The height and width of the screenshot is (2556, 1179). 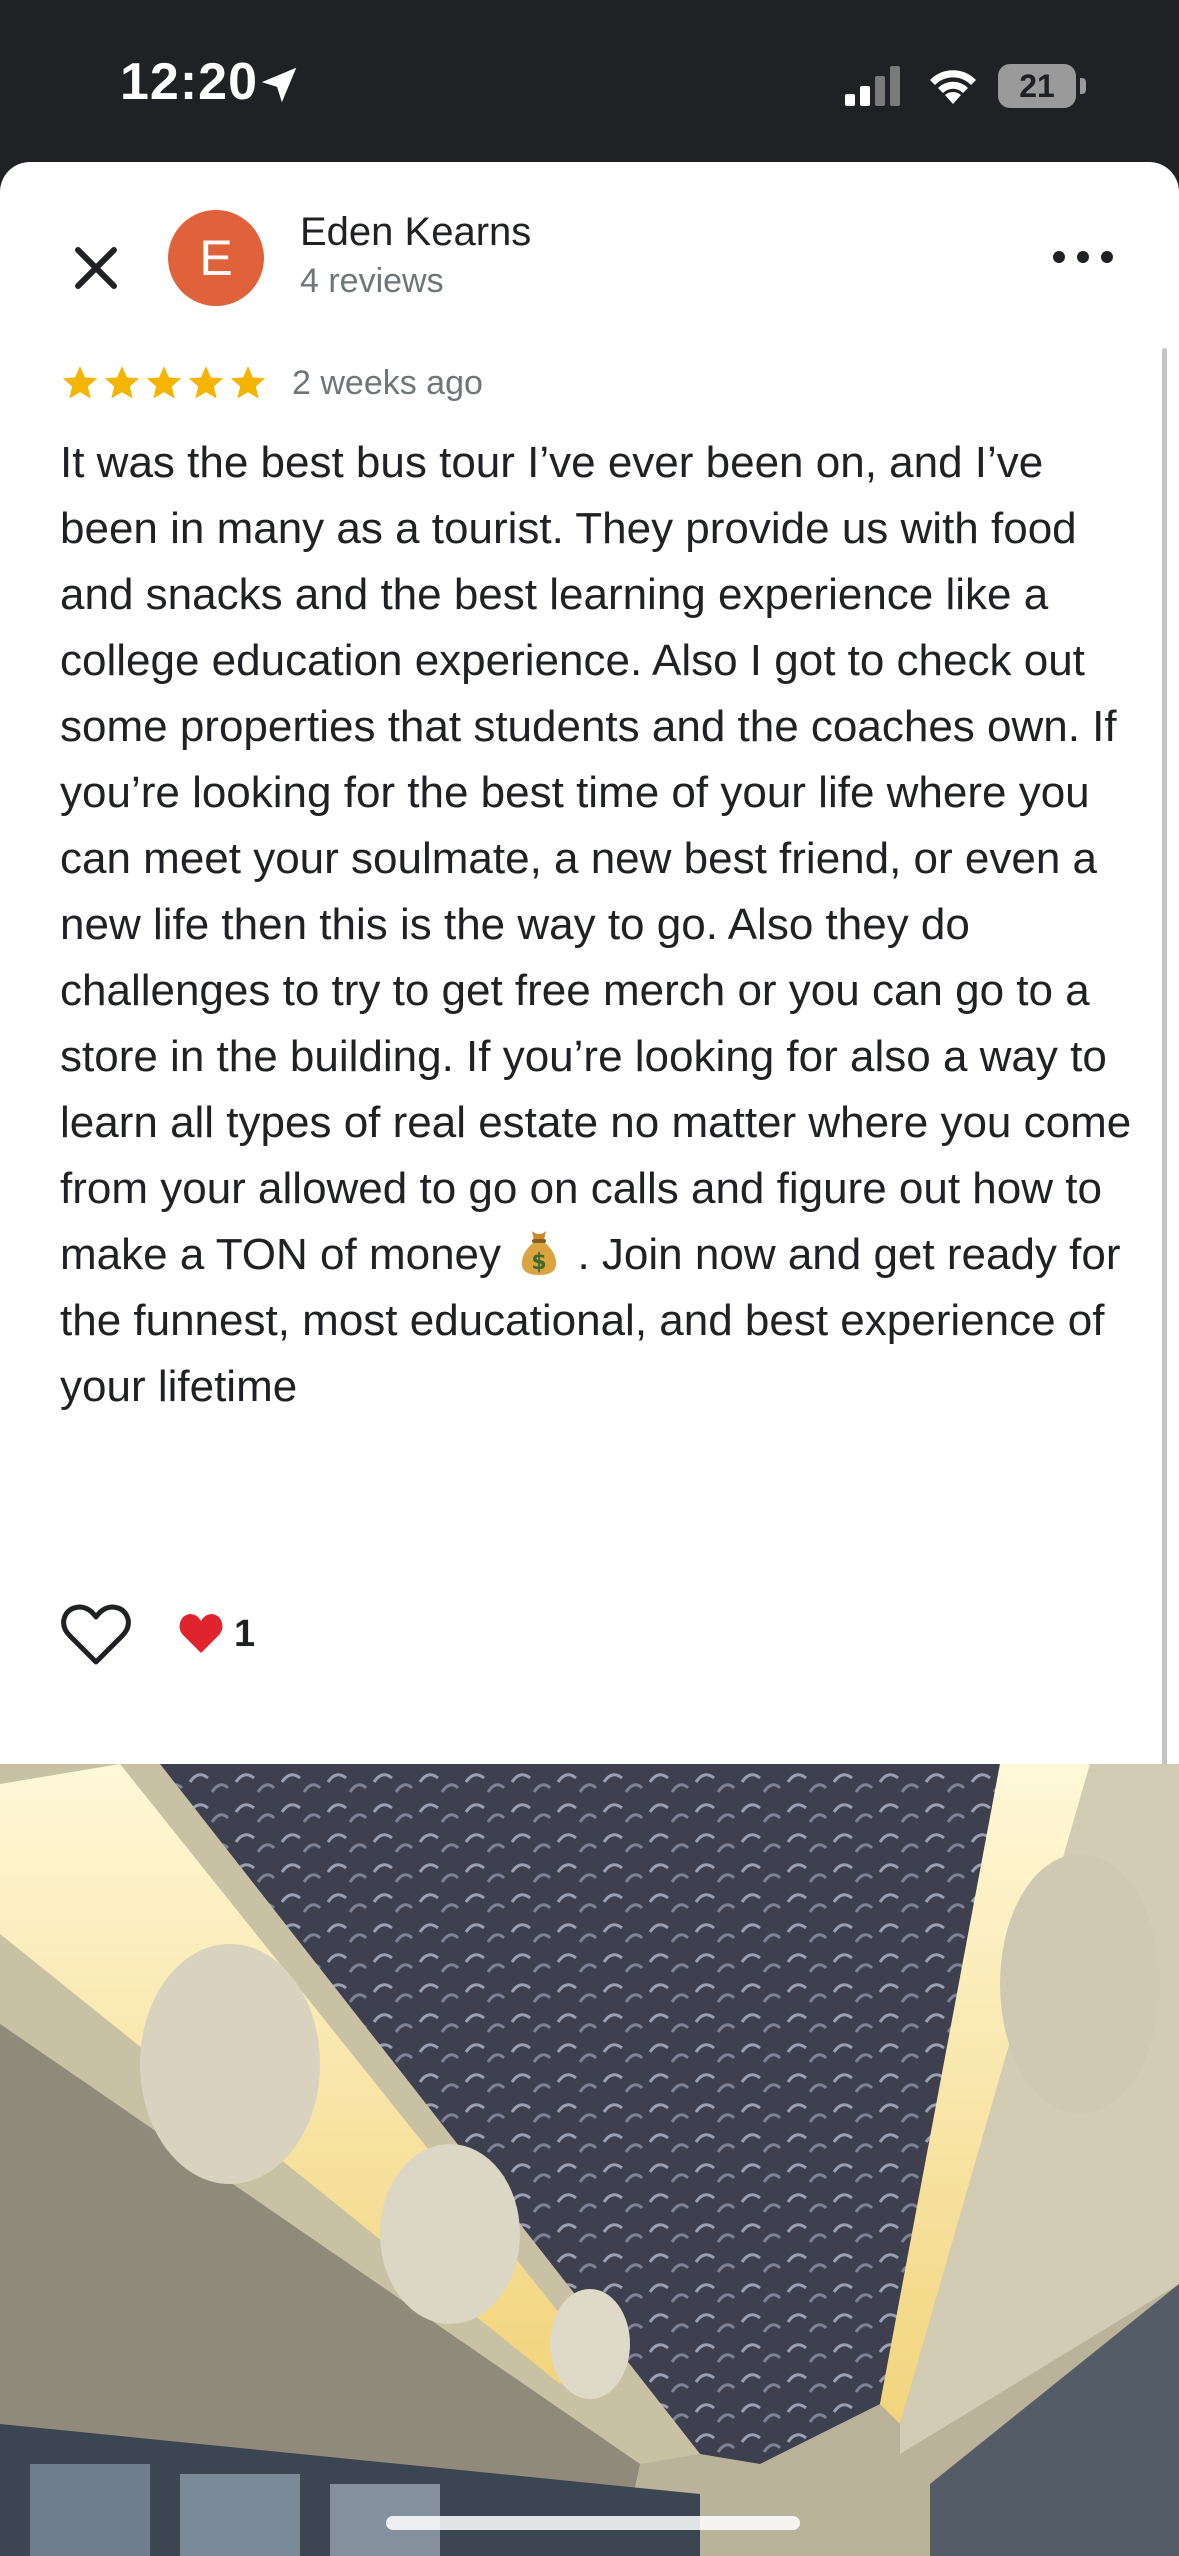 What do you see at coordinates (245, 1633) in the screenshot?
I see `reaction-count: 1` at bounding box center [245, 1633].